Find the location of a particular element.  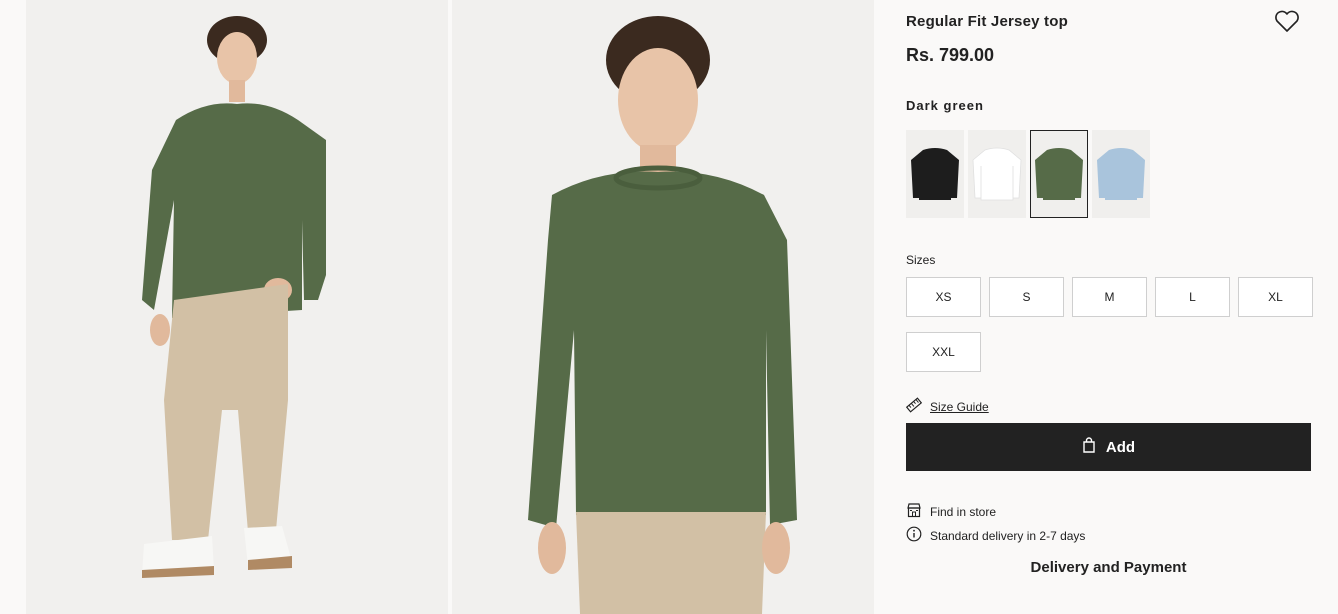

find-in-store-link: Find in store is located at coordinates (951, 511).